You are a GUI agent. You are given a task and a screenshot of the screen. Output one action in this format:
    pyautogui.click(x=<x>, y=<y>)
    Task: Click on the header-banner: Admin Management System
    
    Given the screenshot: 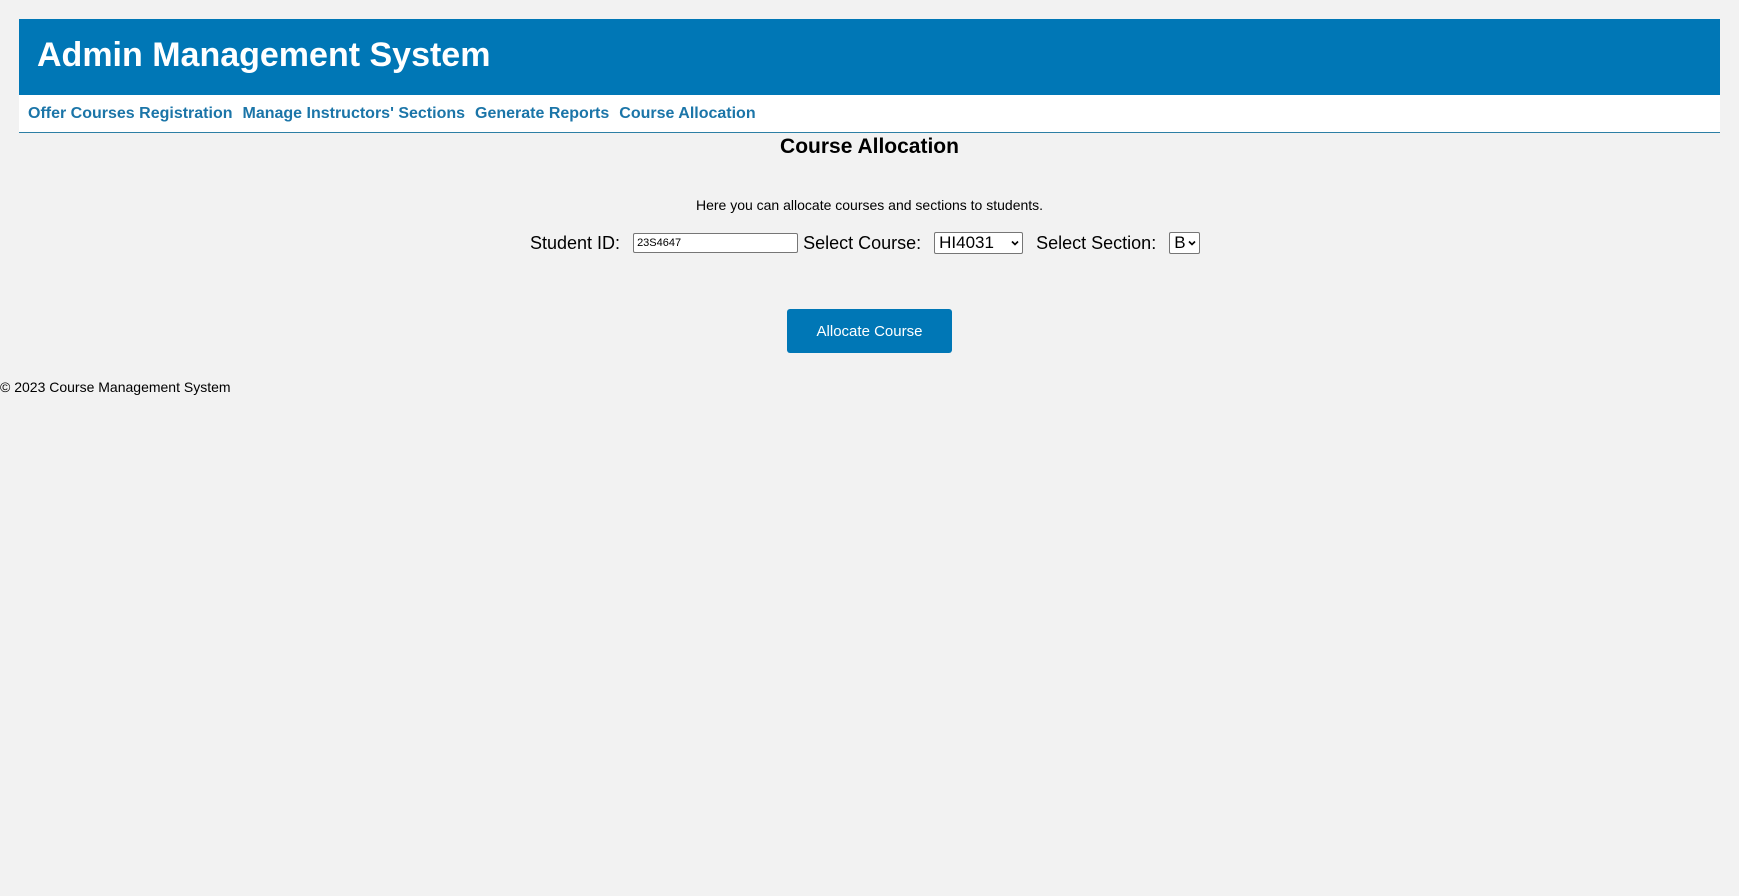 What is the action you would take?
    pyautogui.click(x=869, y=57)
    